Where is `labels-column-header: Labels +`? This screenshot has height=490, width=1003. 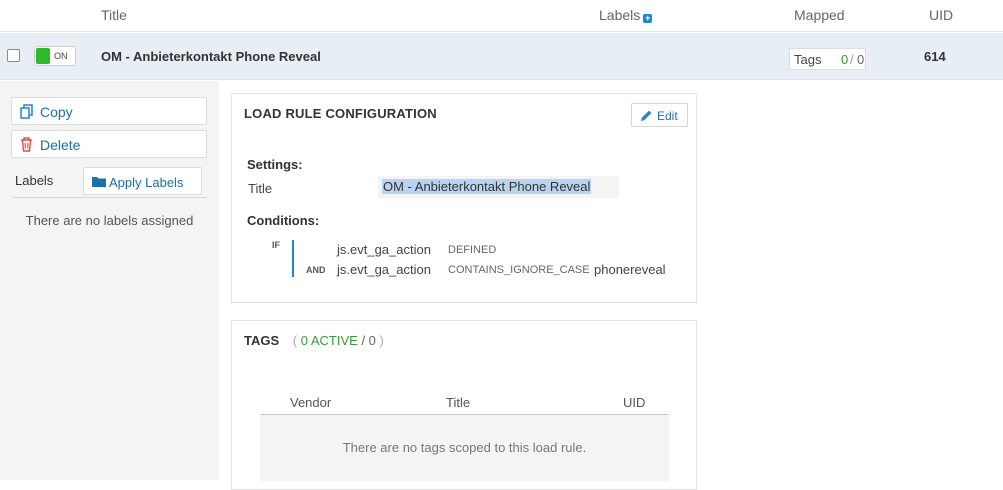 labels-column-header: Labels + is located at coordinates (626, 15).